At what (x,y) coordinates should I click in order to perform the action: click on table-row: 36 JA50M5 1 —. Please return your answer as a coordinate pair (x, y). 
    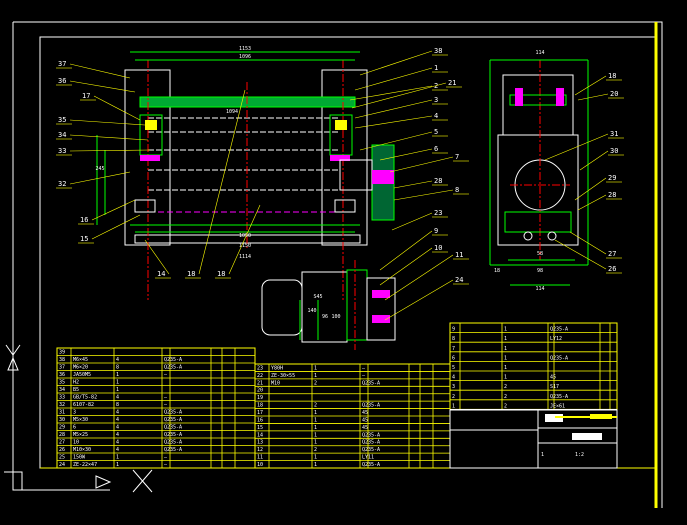
    Looking at the image, I should click on (113, 375).